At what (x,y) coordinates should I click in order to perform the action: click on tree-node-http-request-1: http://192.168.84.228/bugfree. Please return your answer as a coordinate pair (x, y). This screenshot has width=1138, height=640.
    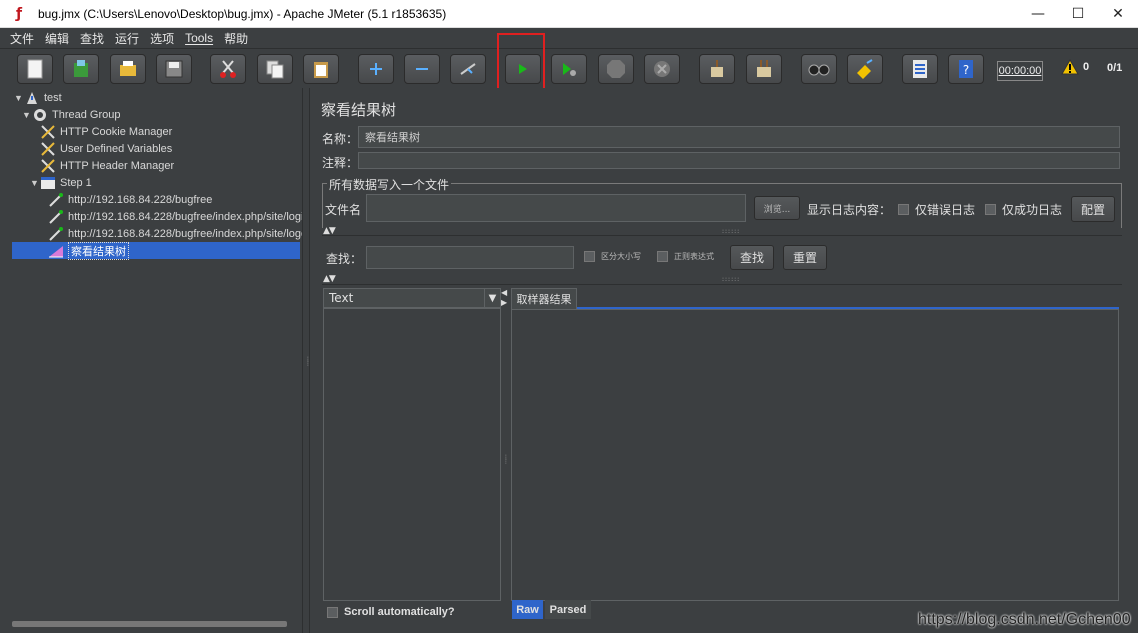
    Looking at the image, I should click on (130, 199).